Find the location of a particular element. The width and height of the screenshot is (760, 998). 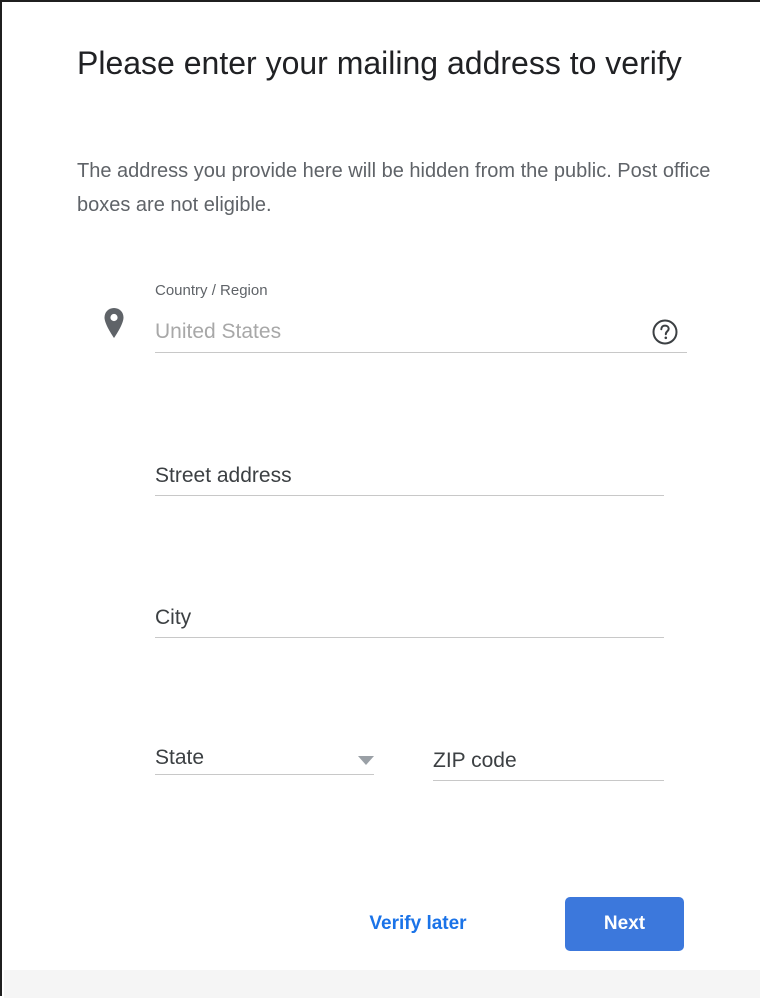

street-address-input is located at coordinates (409, 476).